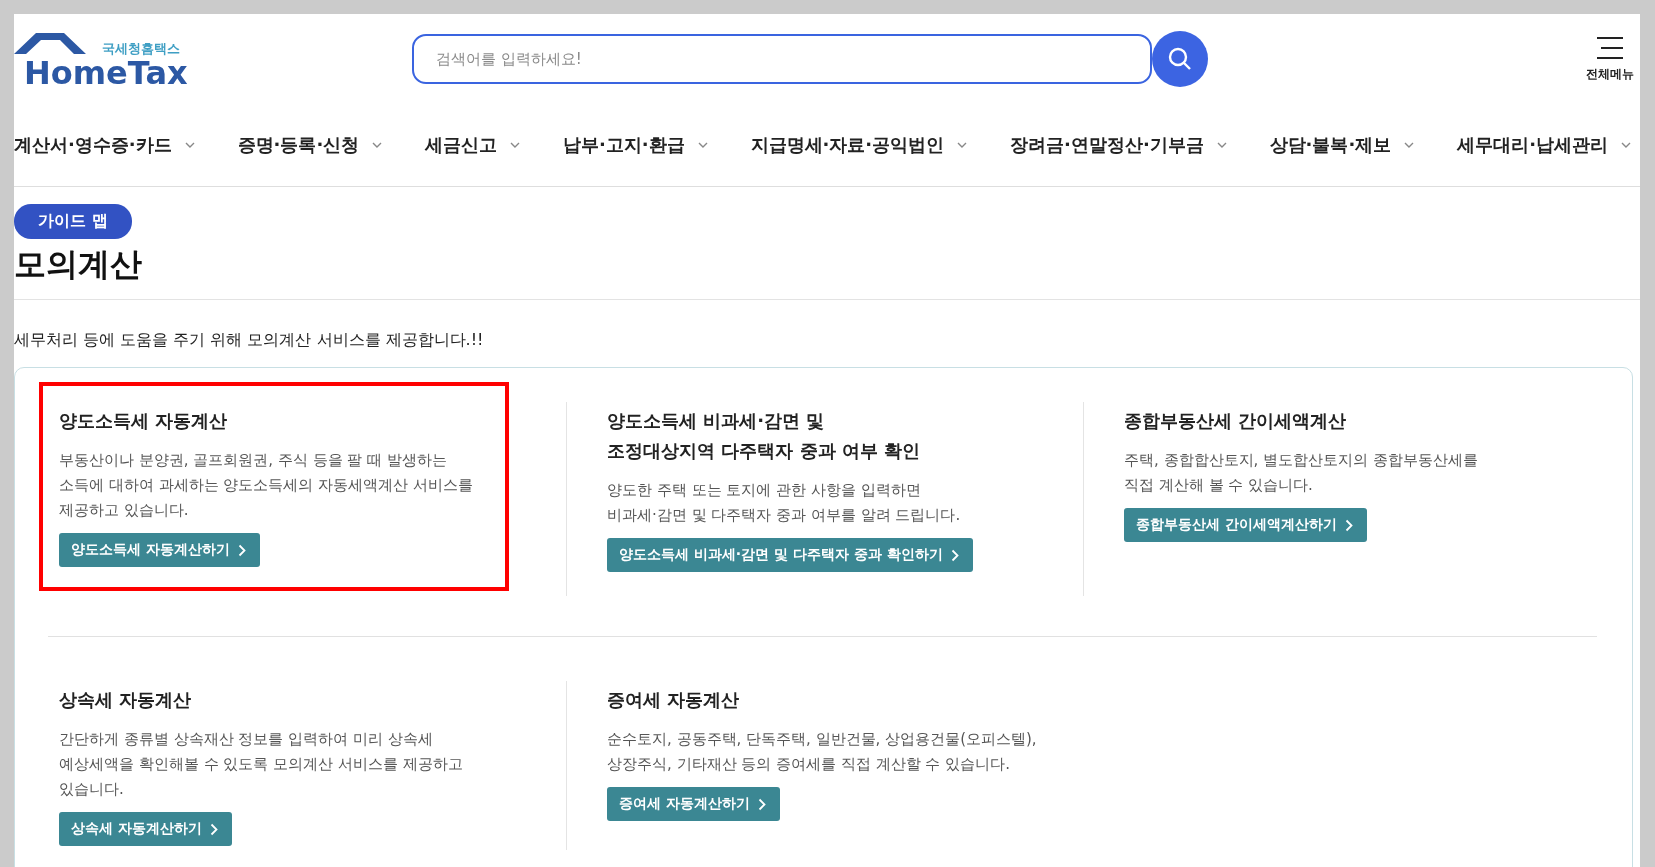 The height and width of the screenshot is (867, 1655). I want to click on calculate-button: 종합부동산세 간이세액계산하기, so click(1245, 525).